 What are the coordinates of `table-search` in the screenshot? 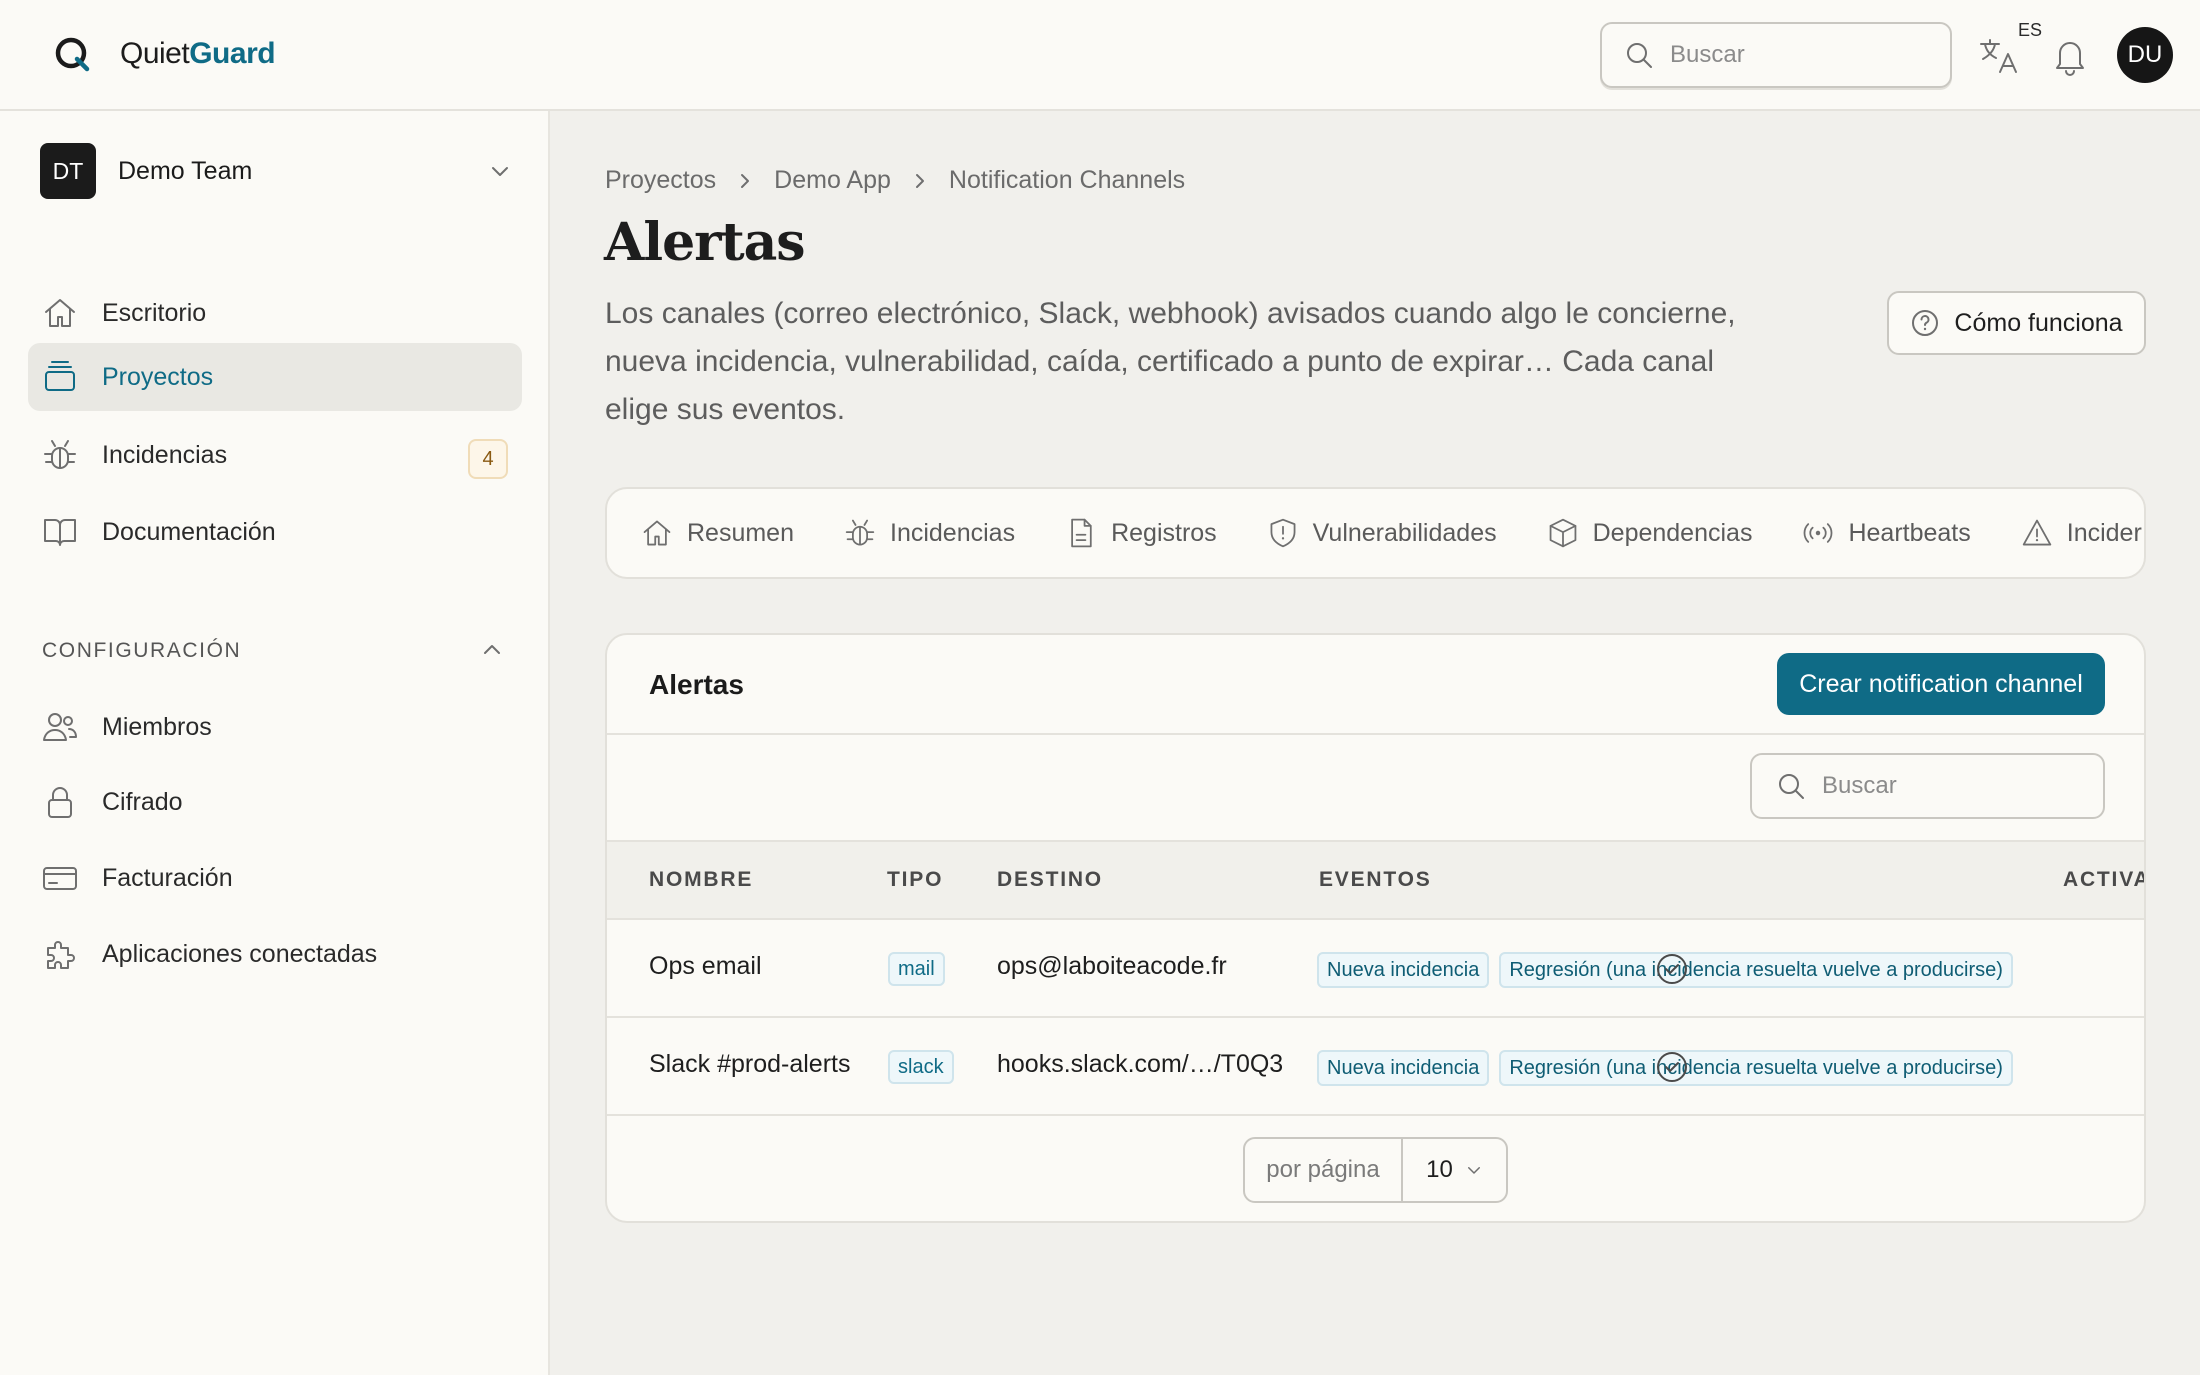 It's located at (1927, 786).